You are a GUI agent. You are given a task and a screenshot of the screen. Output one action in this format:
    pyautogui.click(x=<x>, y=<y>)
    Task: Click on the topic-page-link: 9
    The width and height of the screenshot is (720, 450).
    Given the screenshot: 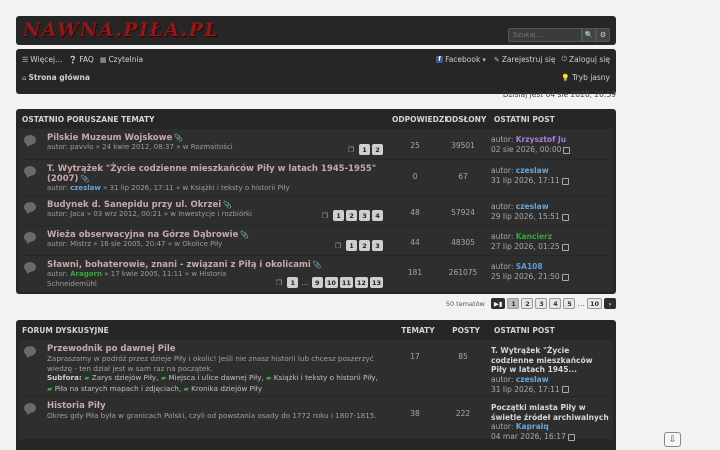 What is the action you would take?
    pyautogui.click(x=317, y=282)
    